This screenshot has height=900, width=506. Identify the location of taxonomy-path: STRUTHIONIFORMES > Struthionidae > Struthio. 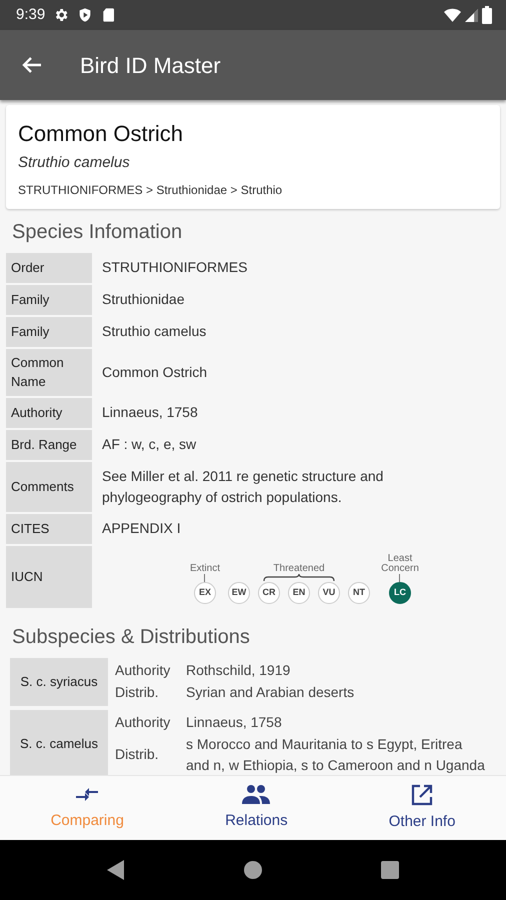
(151, 190).